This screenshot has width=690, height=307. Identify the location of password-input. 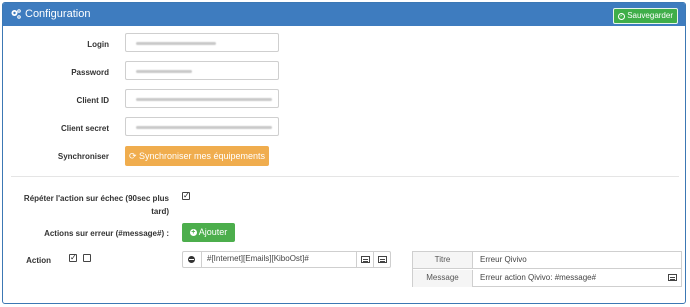
(202, 70).